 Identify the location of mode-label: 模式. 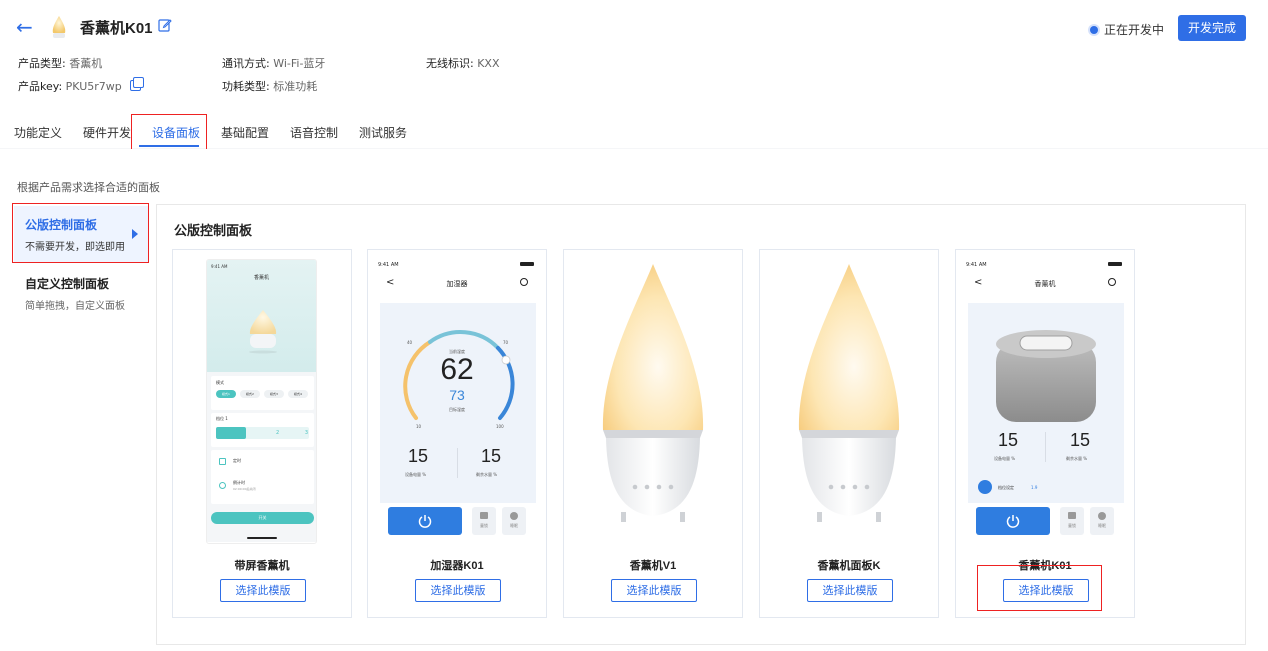
(220, 382).